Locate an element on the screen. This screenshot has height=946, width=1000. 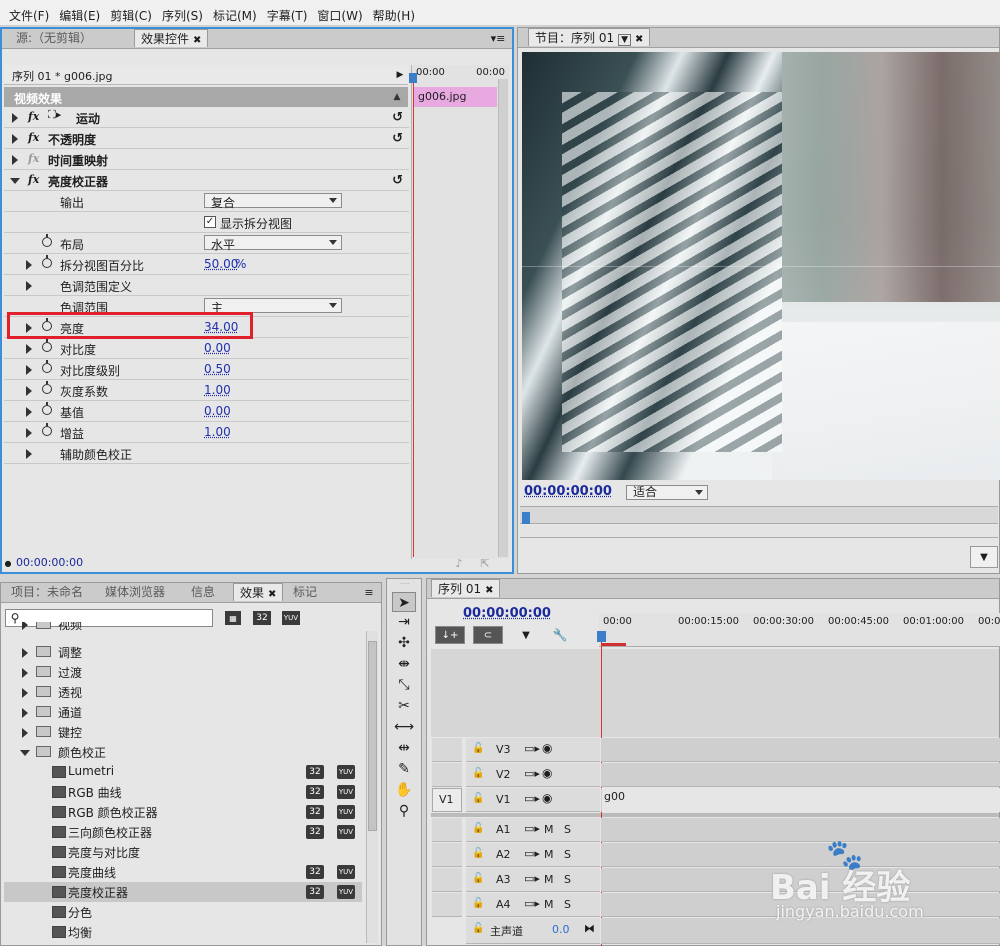
reset-icon: ↺ is located at coordinates (397, 180).